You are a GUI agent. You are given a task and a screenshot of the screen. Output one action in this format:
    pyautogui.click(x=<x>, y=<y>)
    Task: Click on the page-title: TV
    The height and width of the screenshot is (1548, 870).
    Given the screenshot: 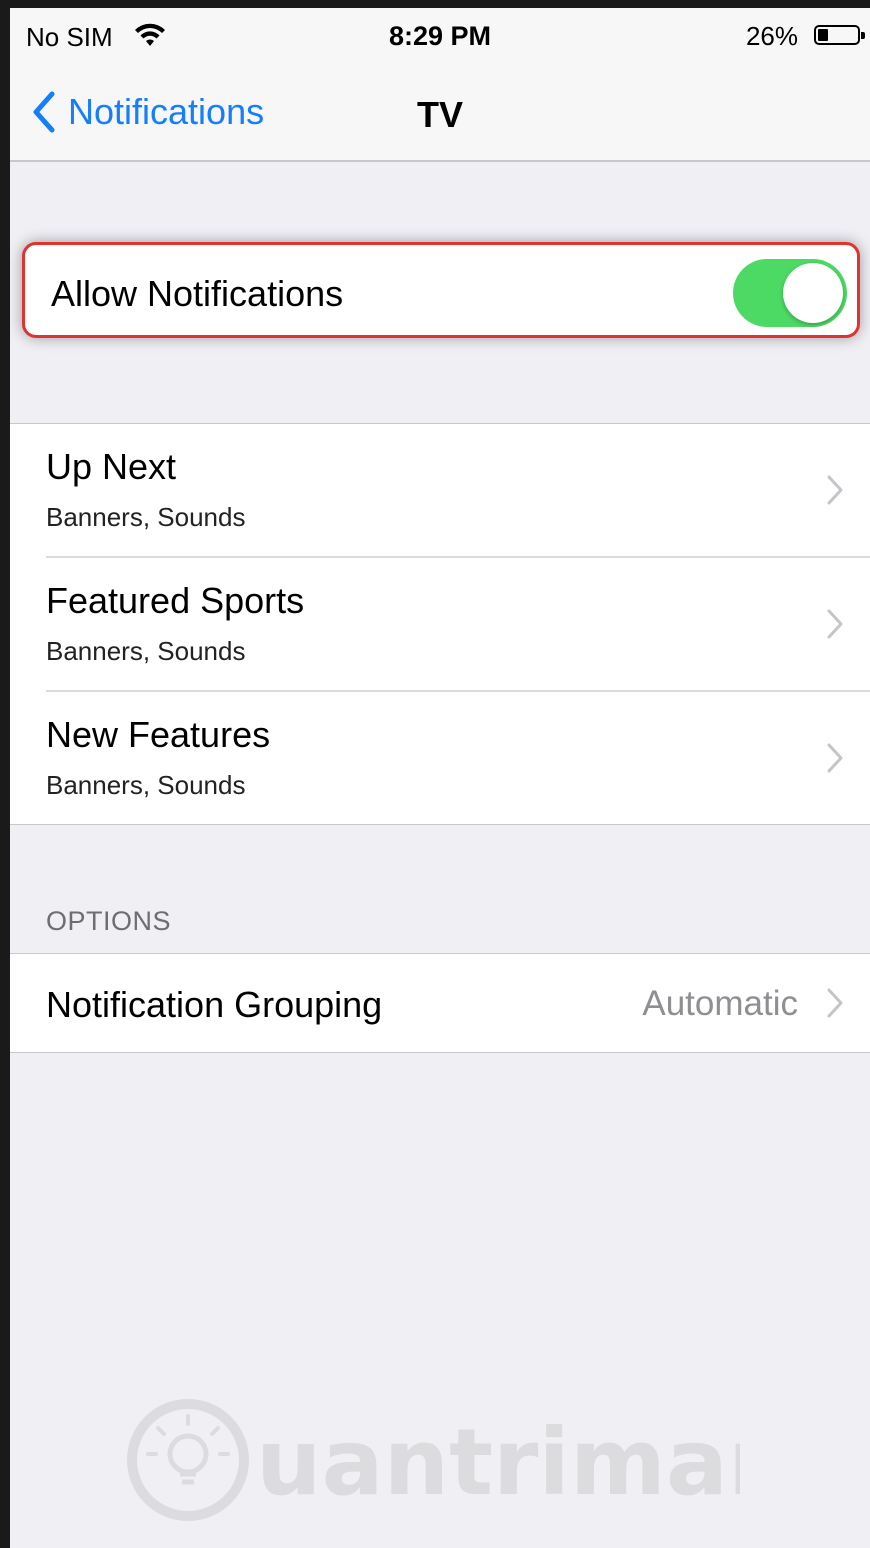 What is the action you would take?
    pyautogui.click(x=439, y=114)
    